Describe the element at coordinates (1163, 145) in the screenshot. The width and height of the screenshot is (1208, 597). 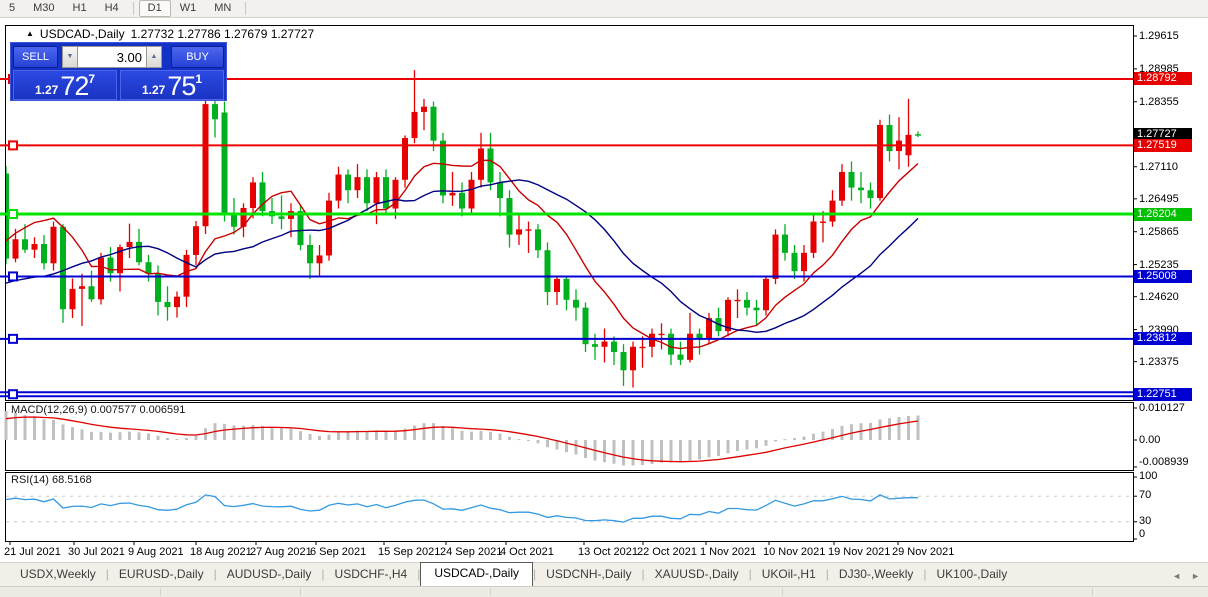
I see `price-badge: 1.27519` at that location.